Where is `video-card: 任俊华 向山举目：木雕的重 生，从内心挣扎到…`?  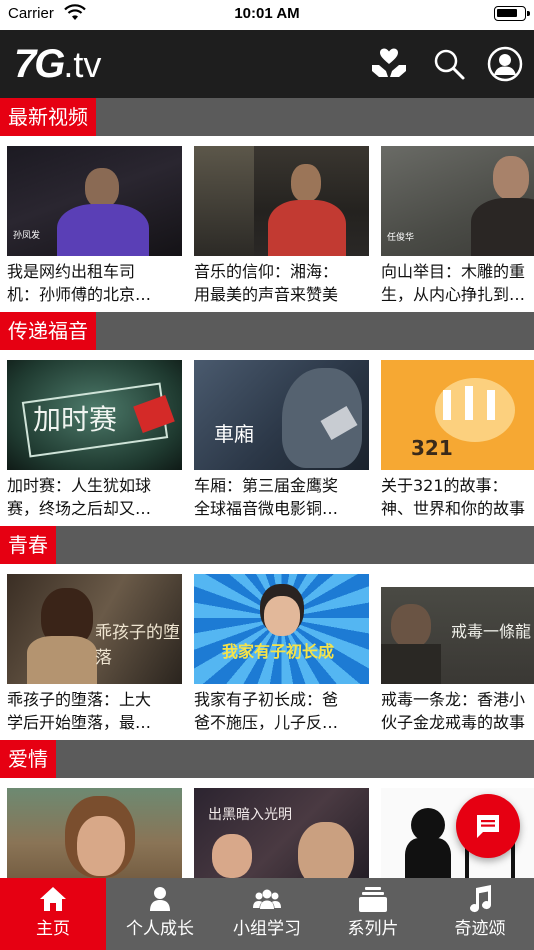 video-card: 任俊华 向山举目：木雕的重 生，从内心挣扎到… is located at coordinates (457, 226).